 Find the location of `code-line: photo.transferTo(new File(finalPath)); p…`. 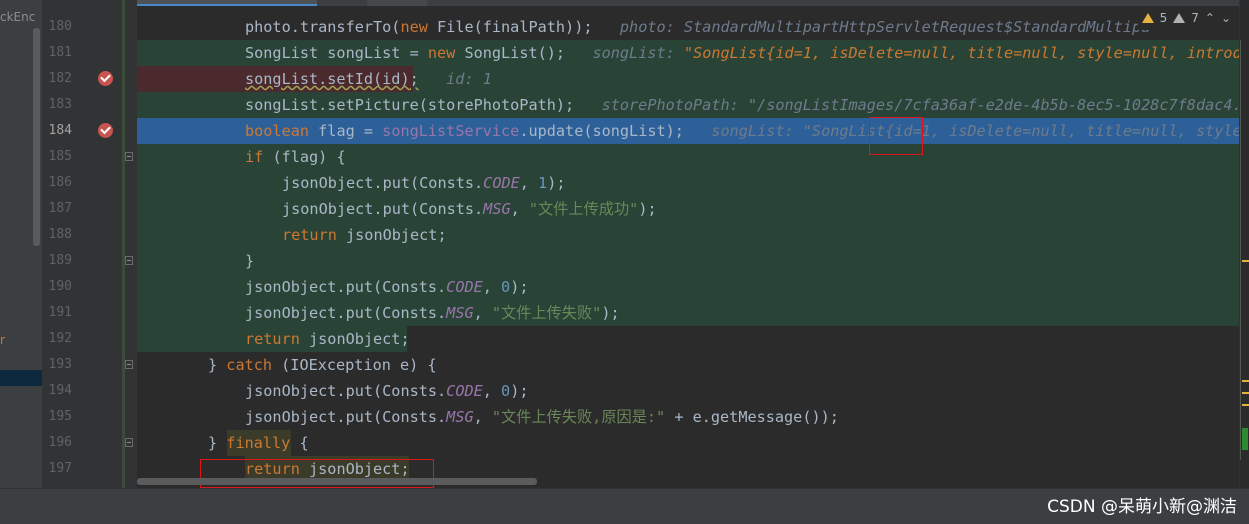

code-line: photo.transferTo(new File(finalPath)); p… is located at coordinates (688, 27).